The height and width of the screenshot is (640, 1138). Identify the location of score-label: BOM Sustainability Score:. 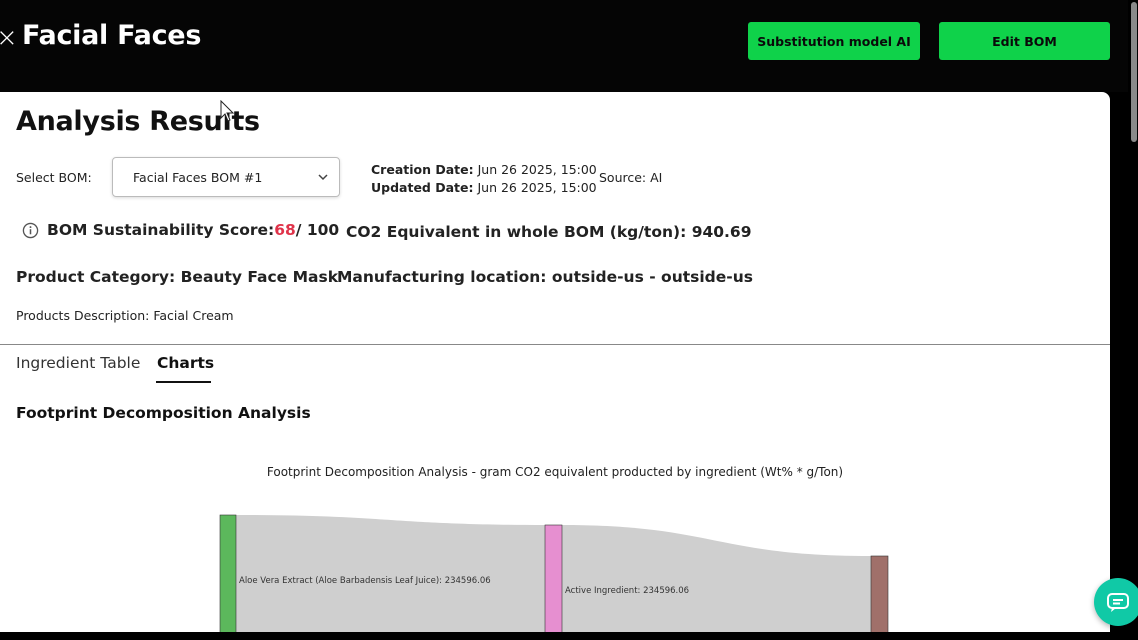
(161, 230).